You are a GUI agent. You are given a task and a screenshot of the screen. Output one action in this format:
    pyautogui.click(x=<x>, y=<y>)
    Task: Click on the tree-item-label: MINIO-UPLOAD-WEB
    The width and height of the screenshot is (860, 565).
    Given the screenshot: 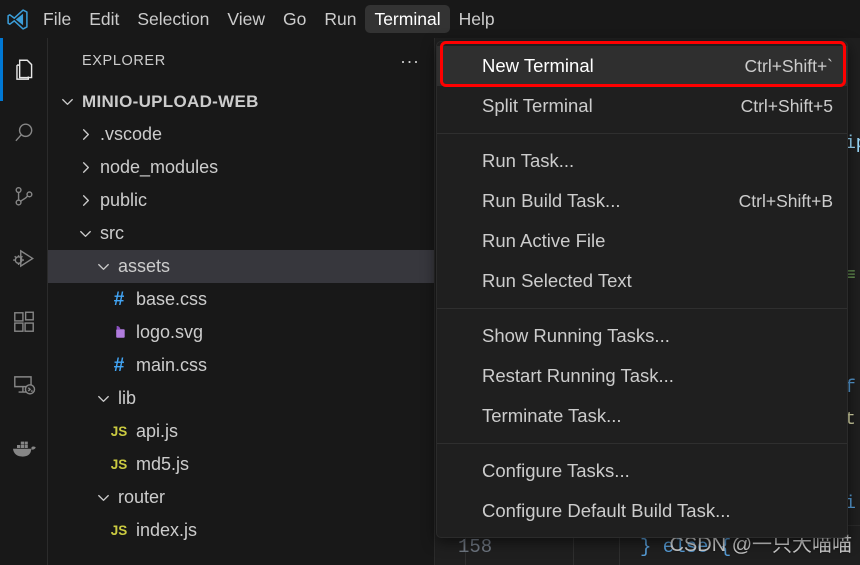 What is the action you would take?
    pyautogui.click(x=170, y=101)
    